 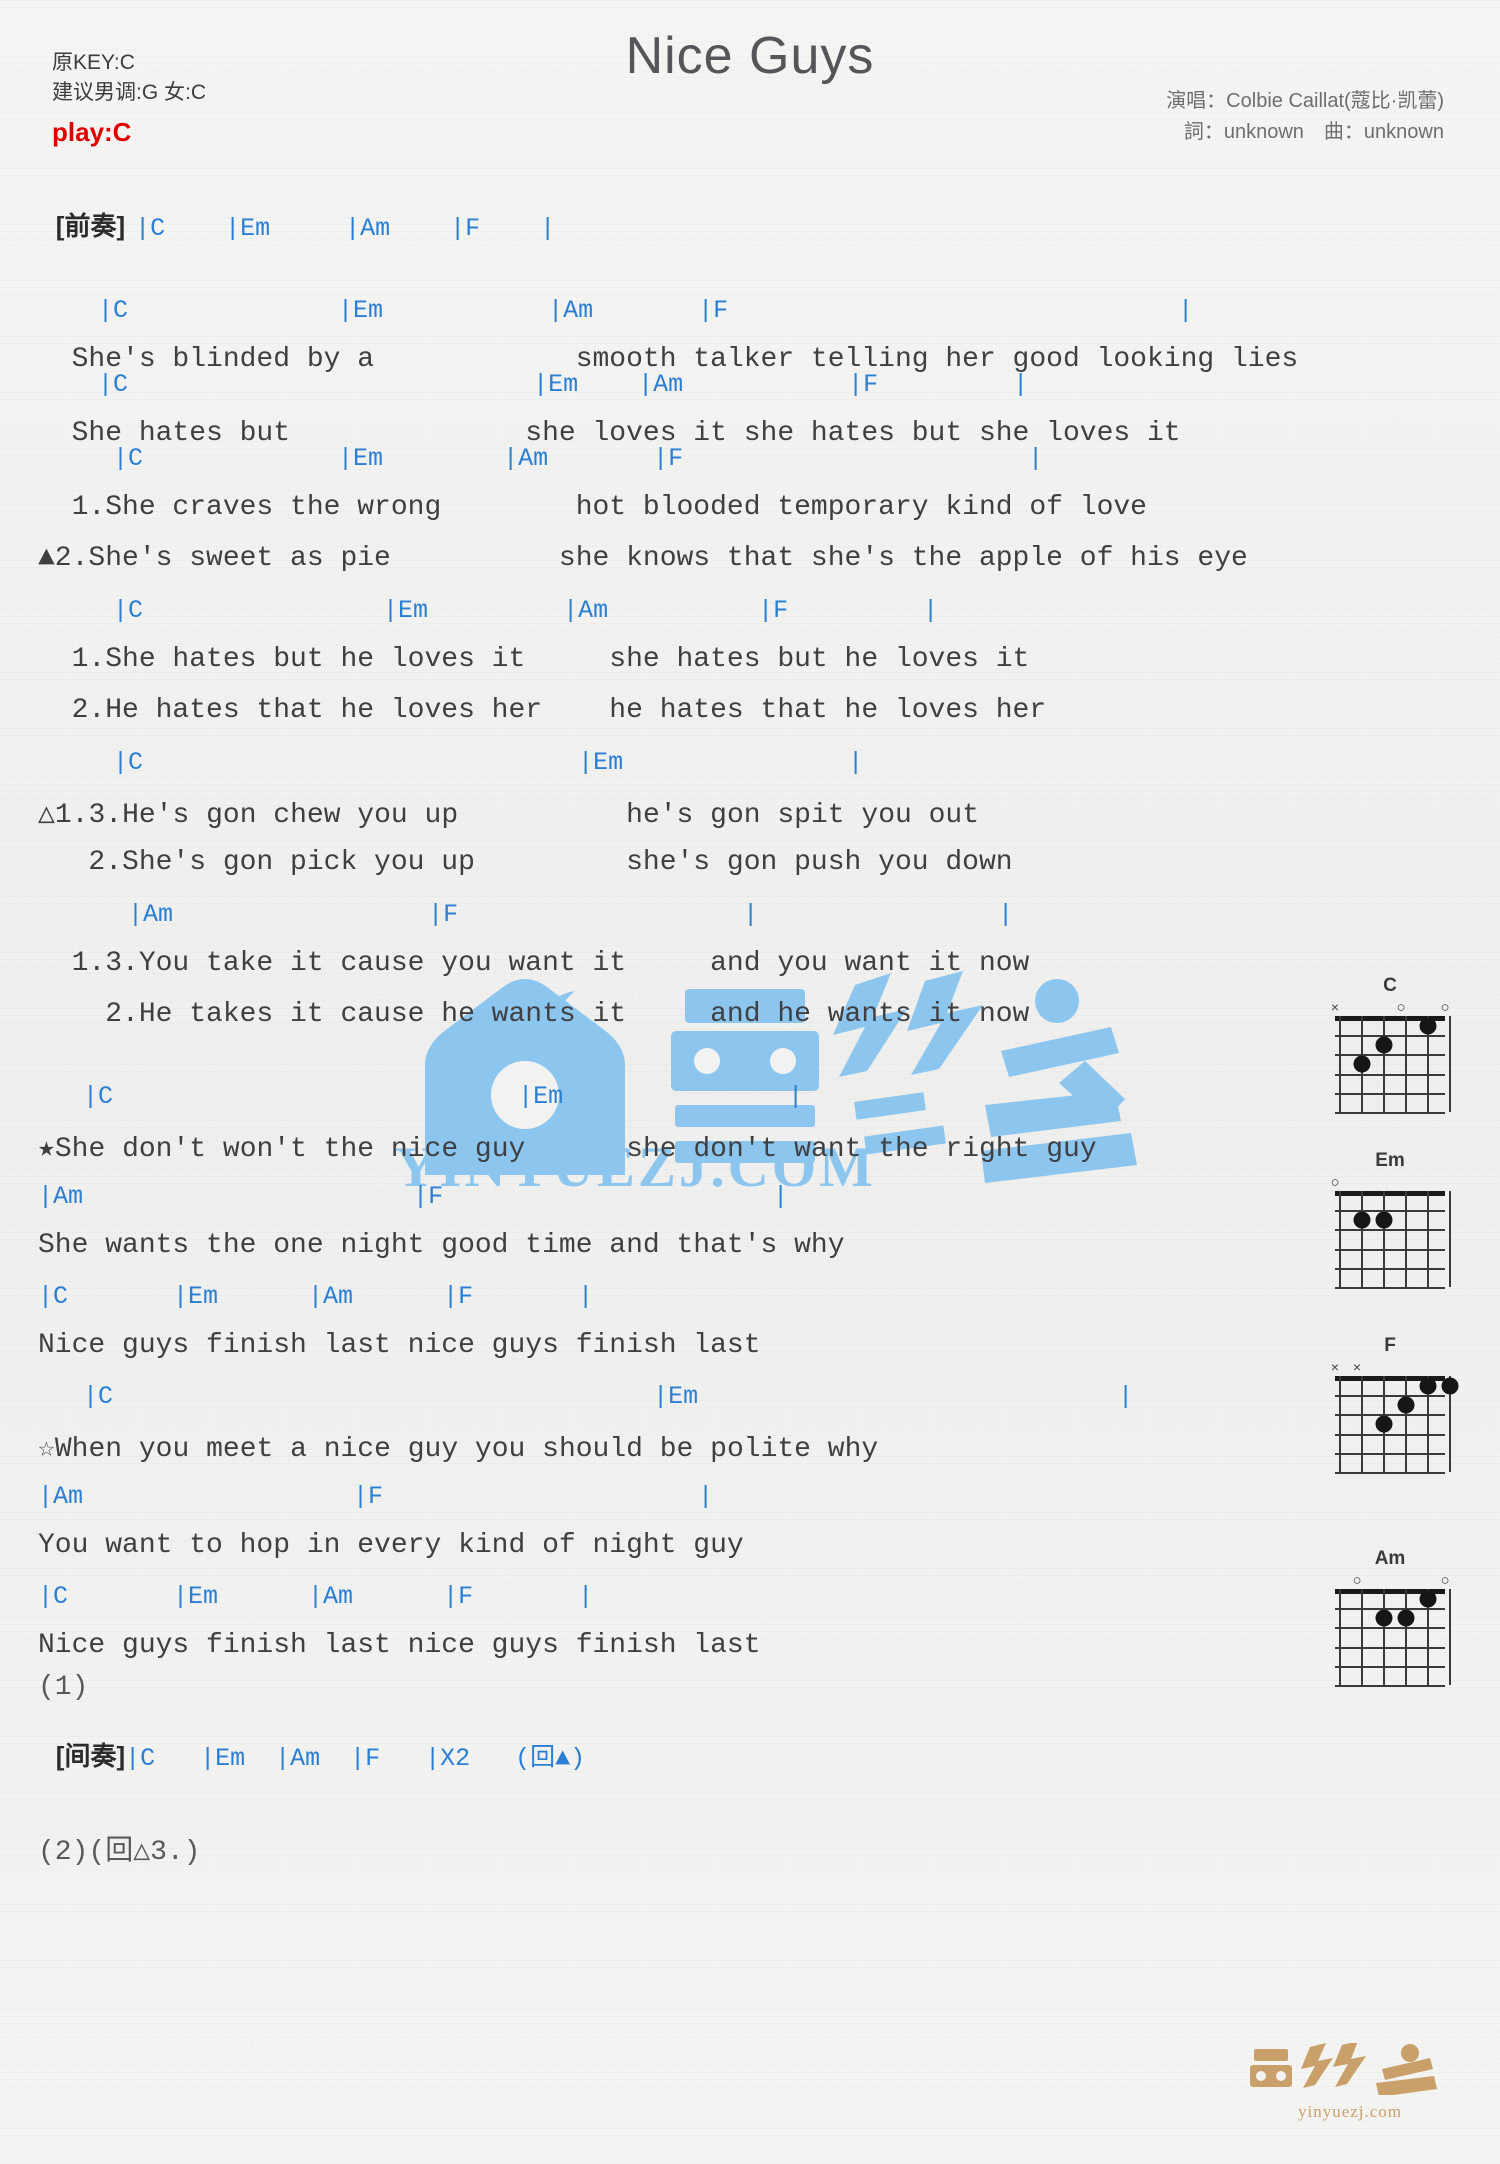 I want to click on chord-diagram-name: C, so click(x=1390, y=985).